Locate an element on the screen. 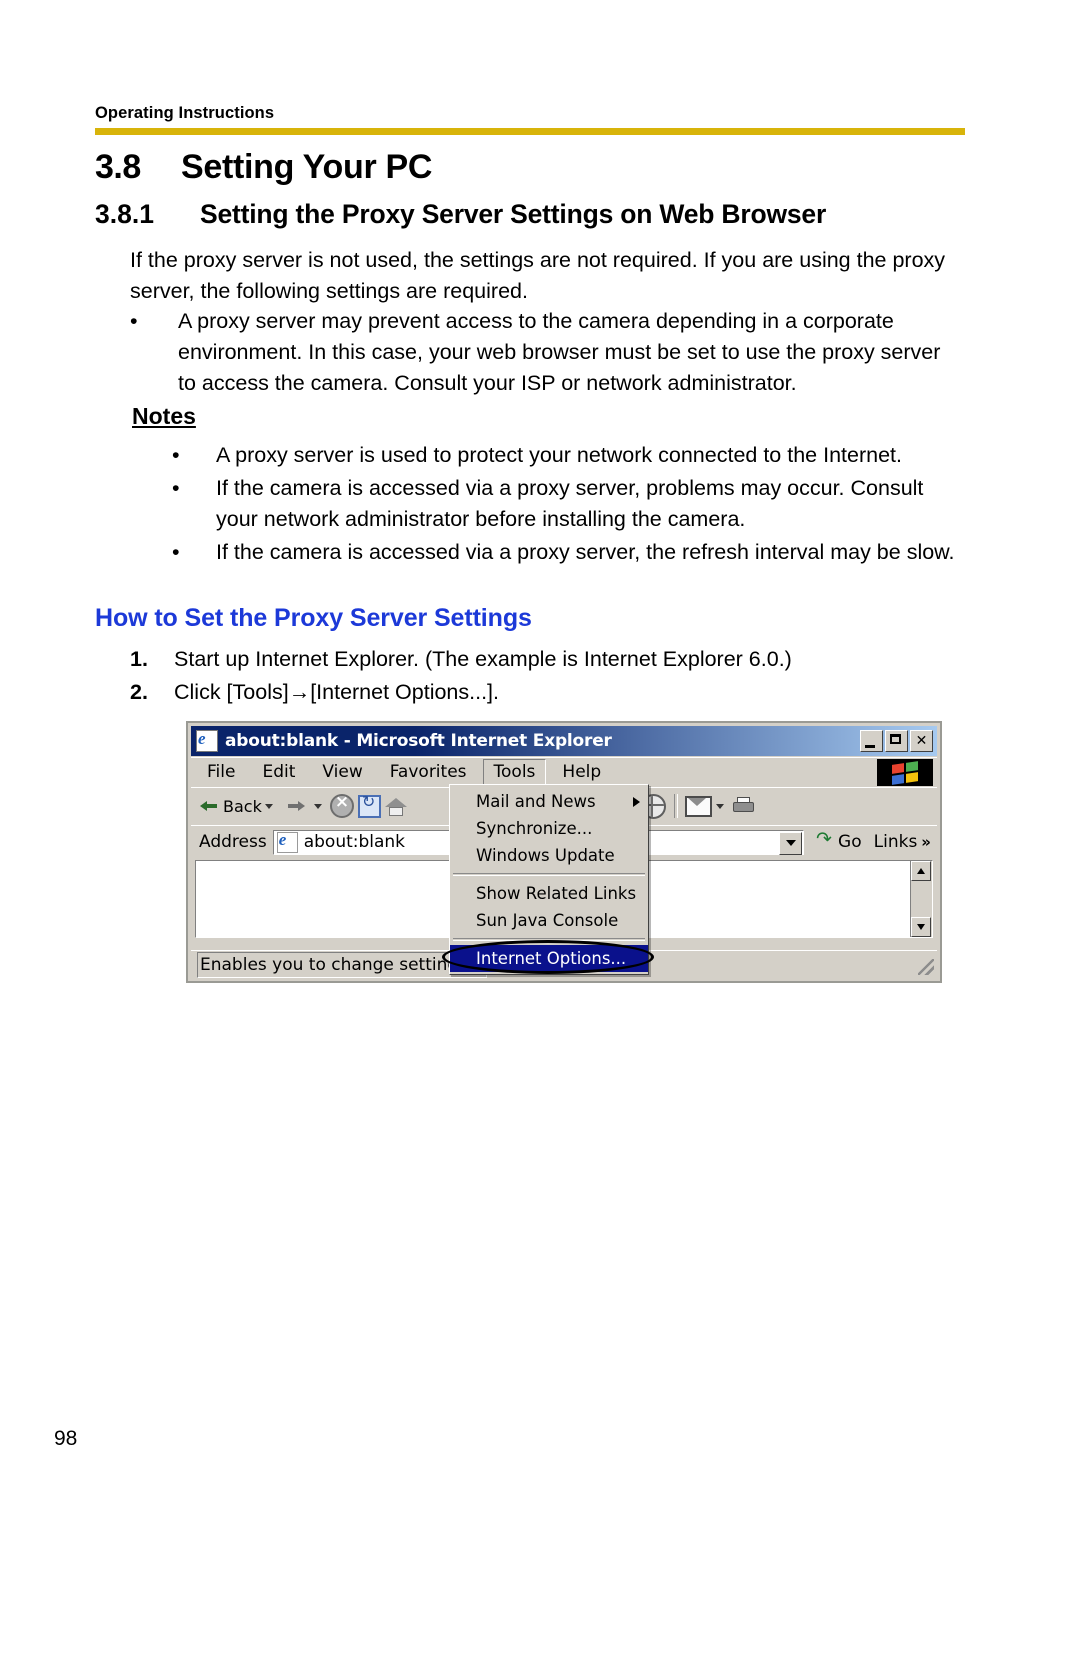 This screenshot has width=1080, height=1669. double-chevron-icon: » is located at coordinates (926, 842).